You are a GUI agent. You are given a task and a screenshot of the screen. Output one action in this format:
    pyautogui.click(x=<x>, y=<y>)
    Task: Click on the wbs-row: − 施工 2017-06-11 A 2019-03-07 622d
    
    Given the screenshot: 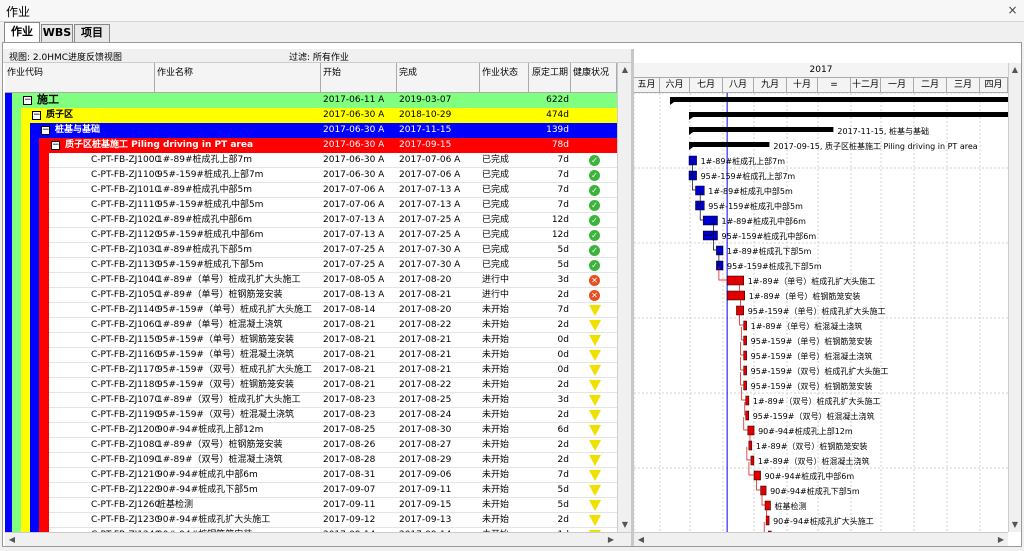 What is the action you would take?
    pyautogui.click(x=318, y=100)
    